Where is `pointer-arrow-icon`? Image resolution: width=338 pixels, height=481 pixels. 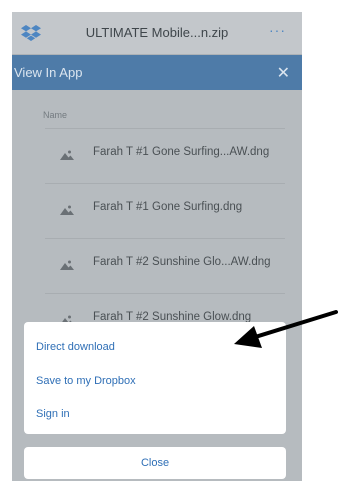
pointer-arrow-icon is located at coordinates (286, 329).